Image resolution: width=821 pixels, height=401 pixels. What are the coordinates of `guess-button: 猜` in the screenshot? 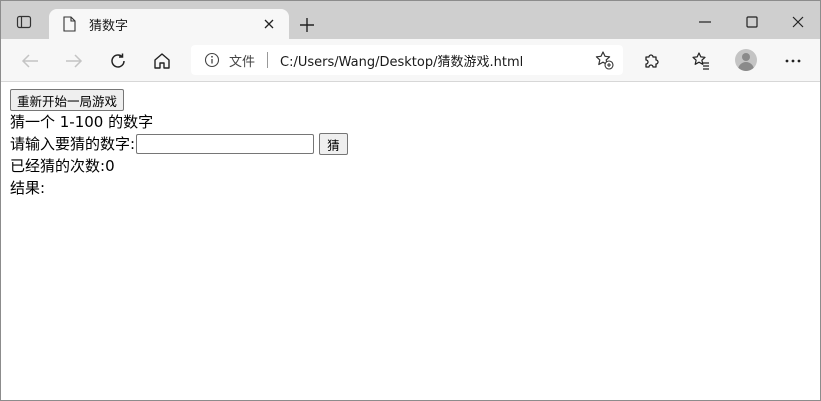 It's located at (333, 144).